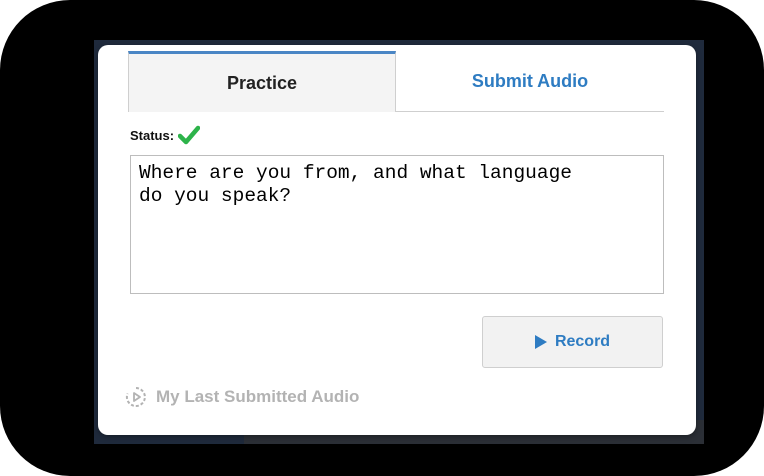 This screenshot has height=476, width=764. Describe the element at coordinates (582, 341) in the screenshot. I see `record-button-label: Record` at that location.